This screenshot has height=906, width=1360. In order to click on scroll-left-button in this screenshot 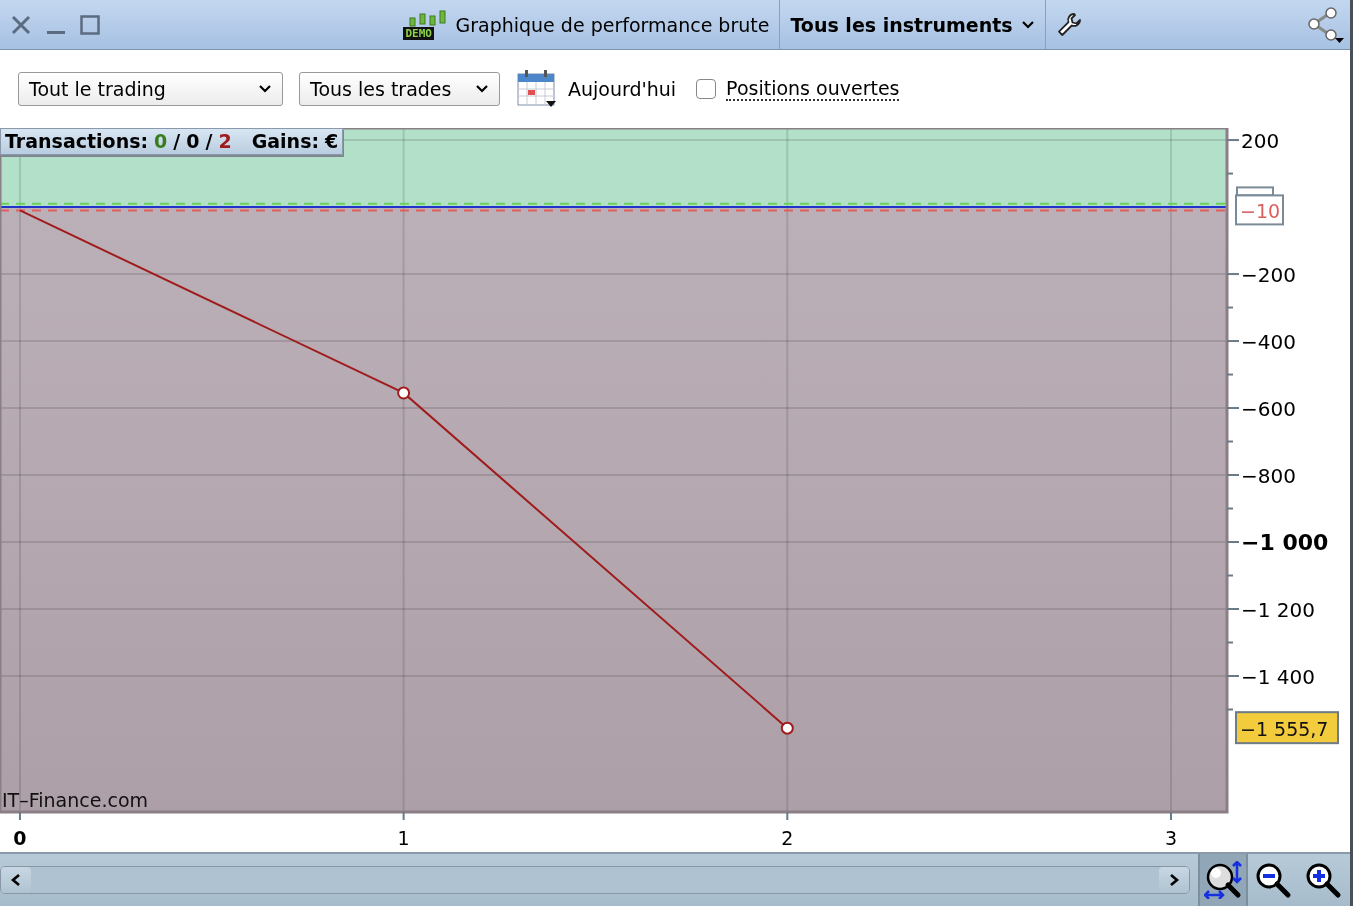, I will do `click(16, 880)`.